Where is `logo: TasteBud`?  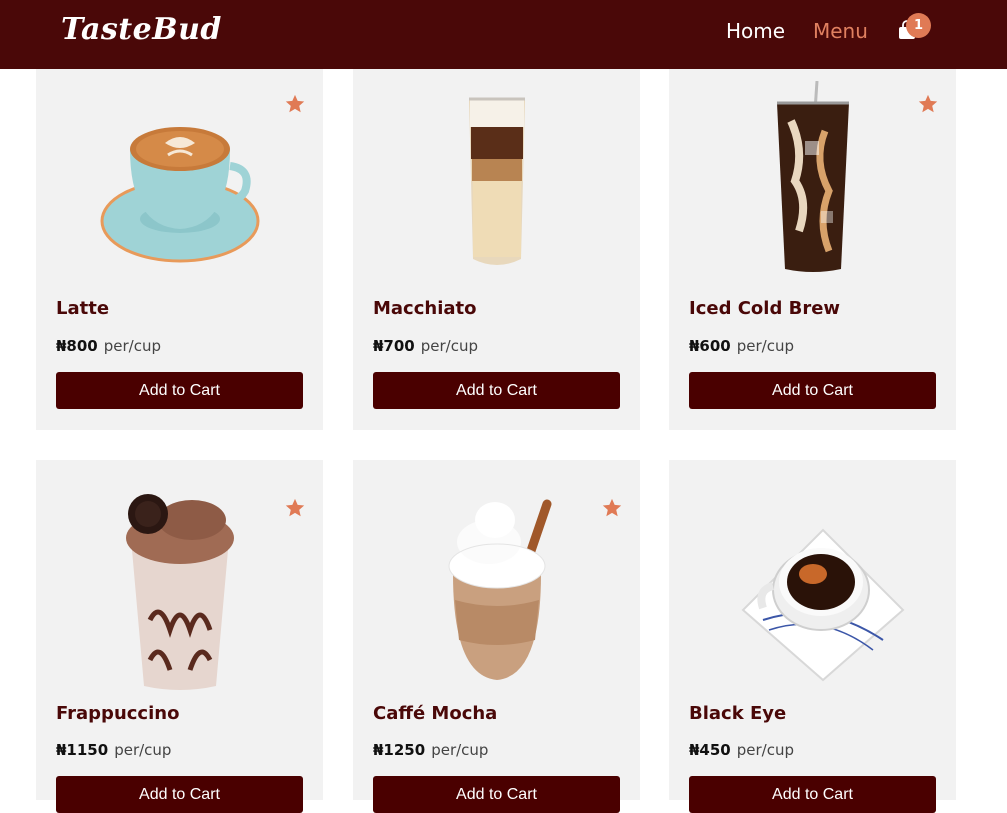 logo: TasteBud is located at coordinates (141, 29).